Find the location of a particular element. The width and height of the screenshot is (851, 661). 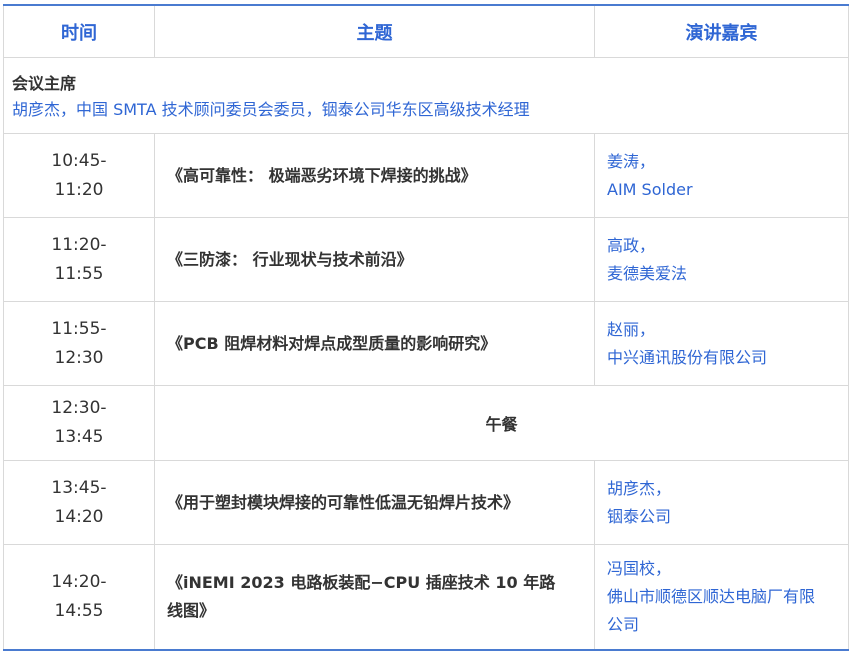

time-end: 11:55 is located at coordinates (79, 273).